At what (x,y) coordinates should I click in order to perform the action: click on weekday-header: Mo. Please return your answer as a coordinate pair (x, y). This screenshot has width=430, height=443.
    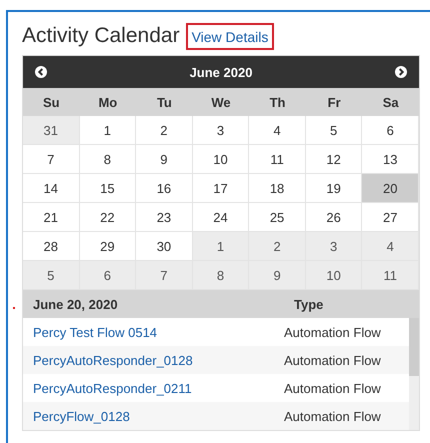
    Looking at the image, I should click on (107, 103).